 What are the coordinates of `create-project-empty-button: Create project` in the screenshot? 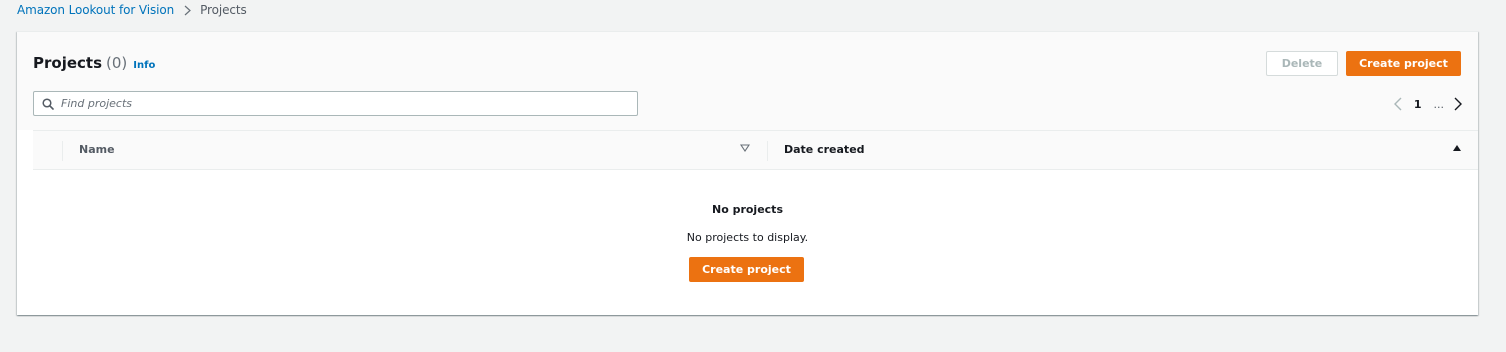 It's located at (746, 269).